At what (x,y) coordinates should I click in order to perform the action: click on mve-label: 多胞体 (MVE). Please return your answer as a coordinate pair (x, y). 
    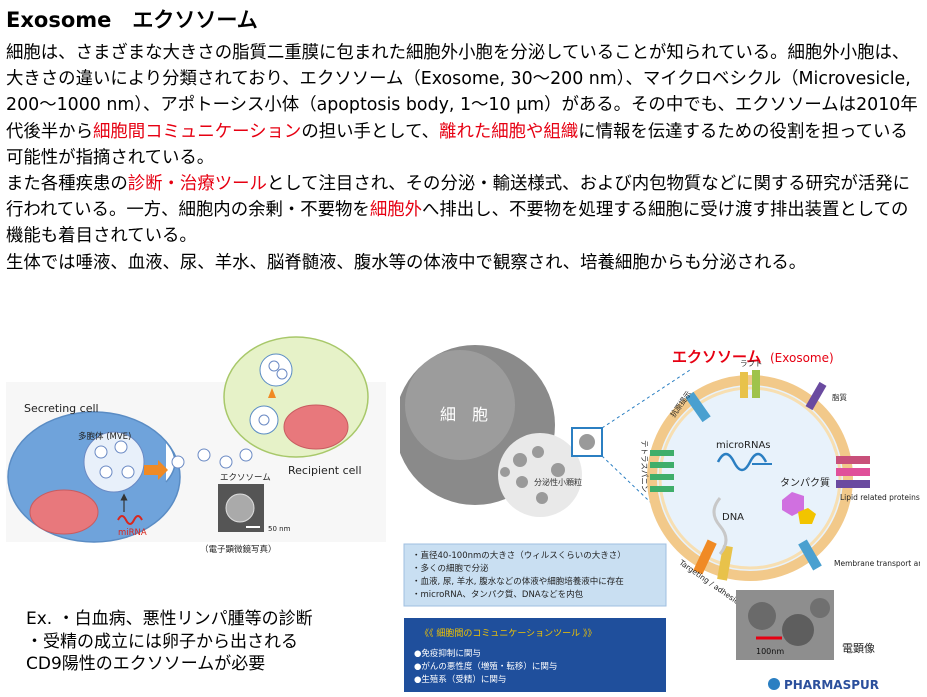
    Looking at the image, I should click on (104, 436).